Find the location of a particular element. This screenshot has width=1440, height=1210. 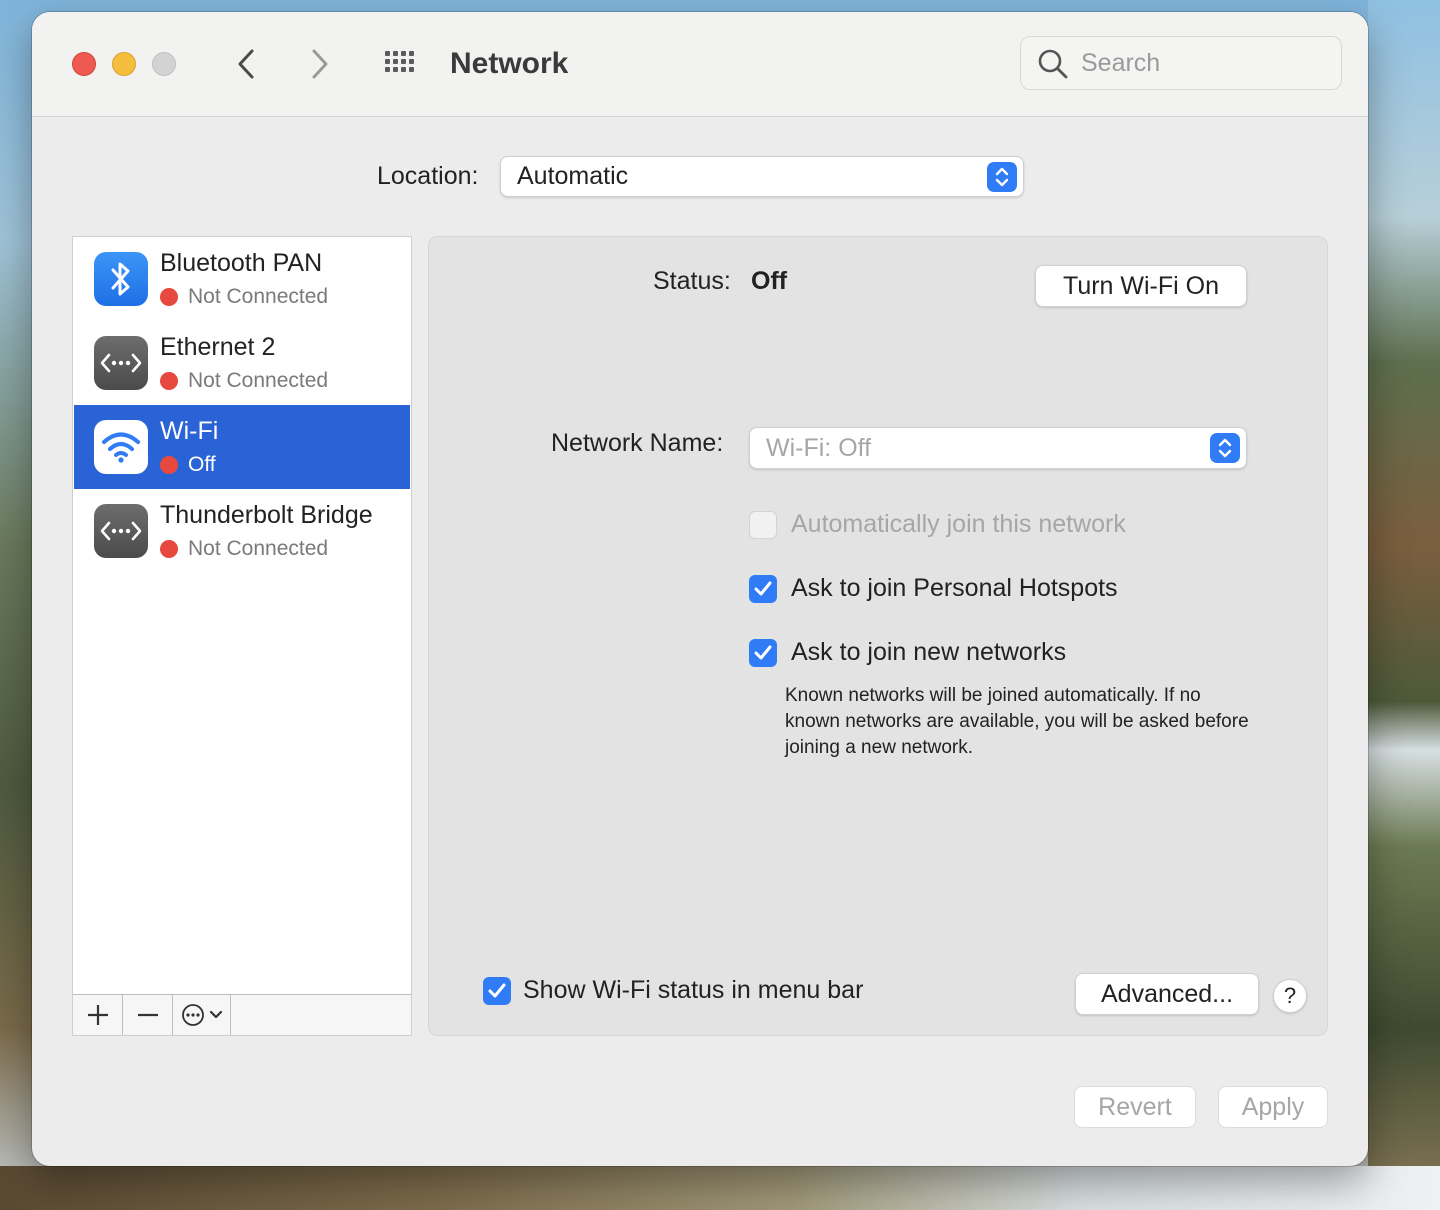

status-value: Off is located at coordinates (769, 281).